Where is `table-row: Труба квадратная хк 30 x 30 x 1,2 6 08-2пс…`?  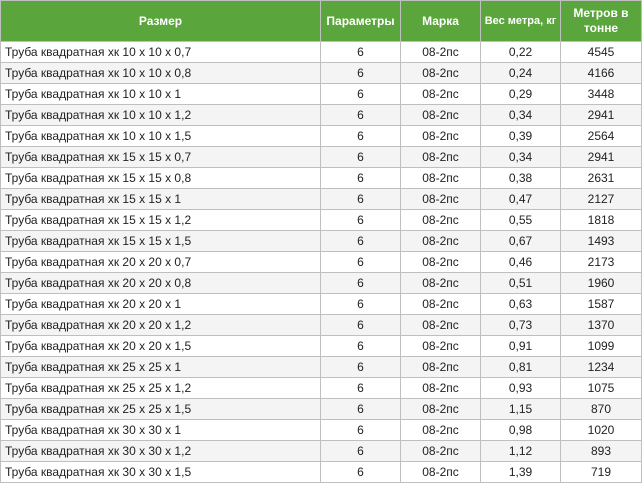 table-row: Труба квадратная хк 30 x 30 x 1,2 6 08-2пс… is located at coordinates (321, 451).